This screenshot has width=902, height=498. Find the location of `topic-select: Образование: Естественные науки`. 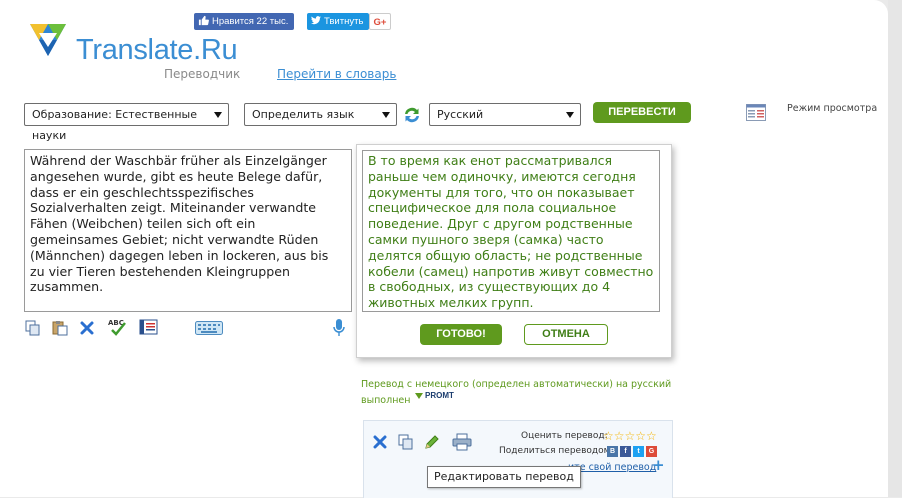

topic-select: Образование: Естественные науки is located at coordinates (126, 122).